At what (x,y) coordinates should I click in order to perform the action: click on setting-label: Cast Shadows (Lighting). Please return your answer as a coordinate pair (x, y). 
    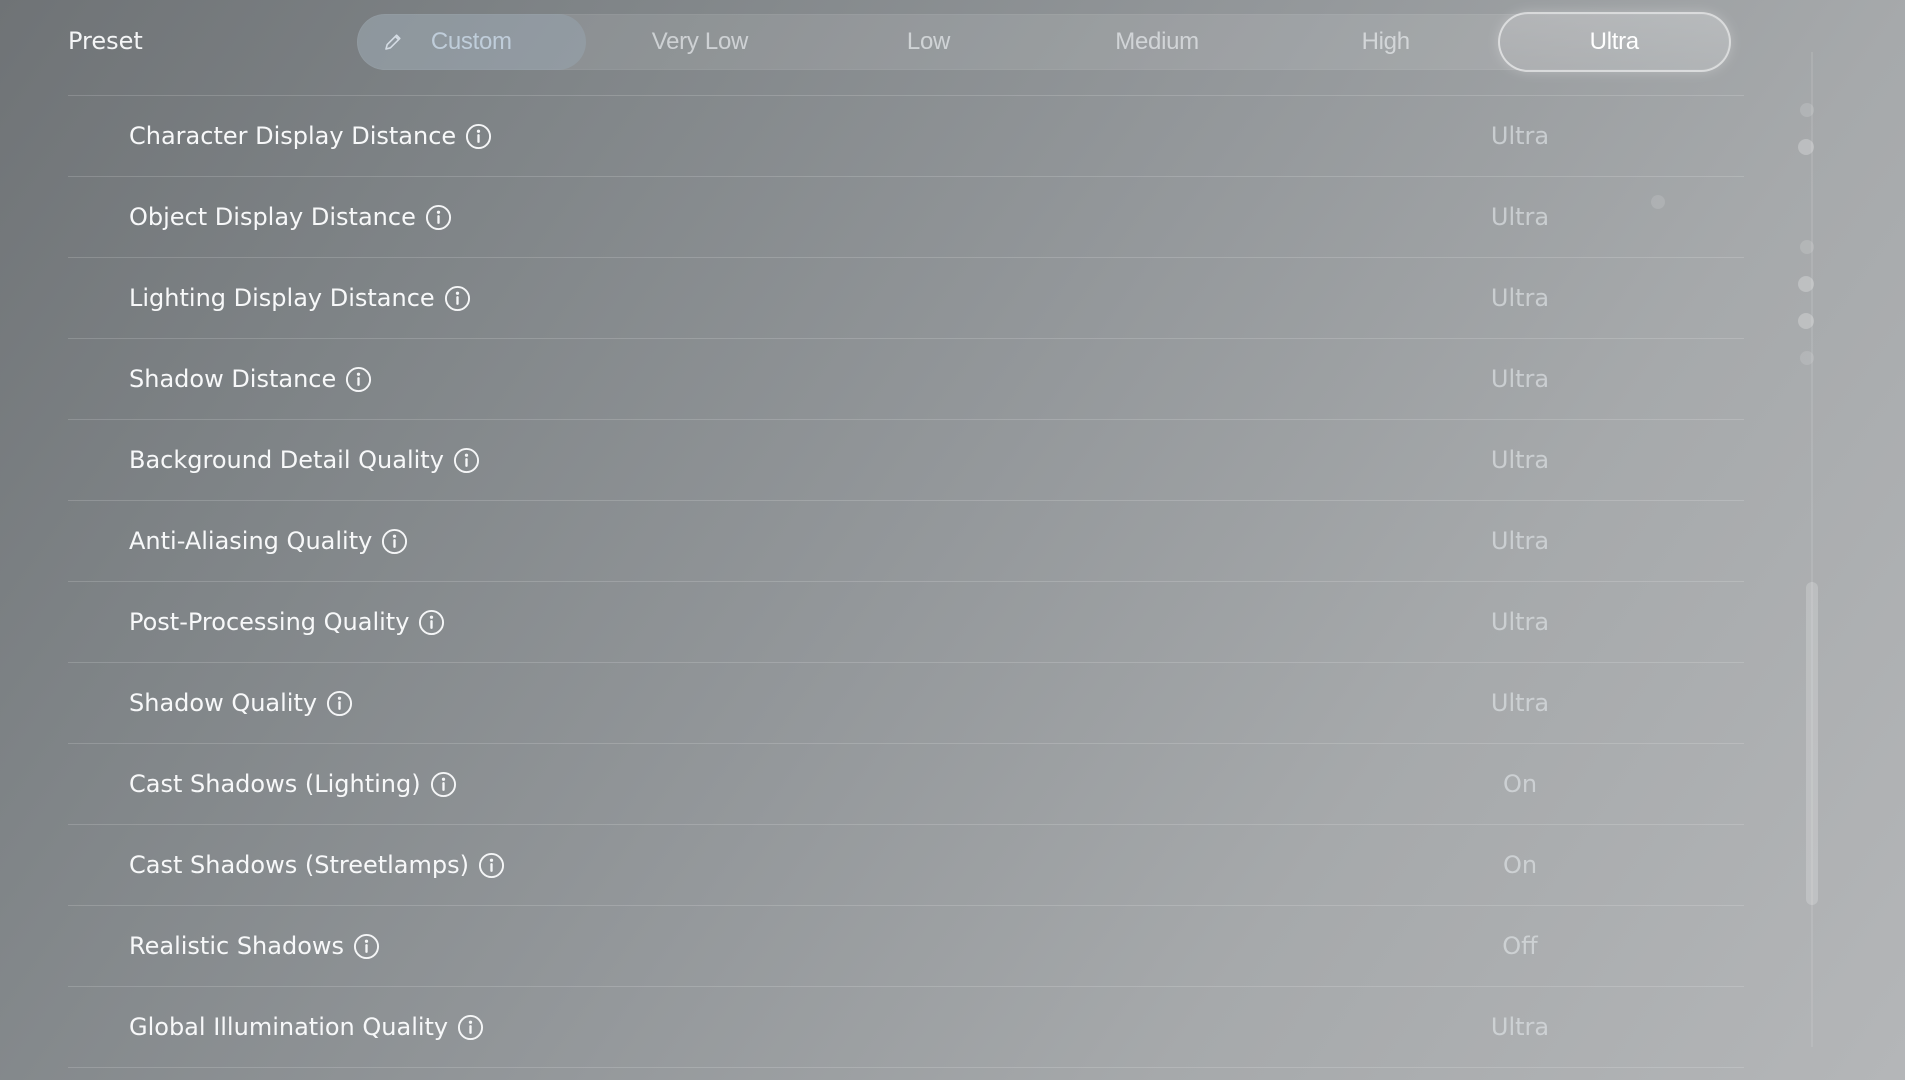
    Looking at the image, I should click on (275, 784).